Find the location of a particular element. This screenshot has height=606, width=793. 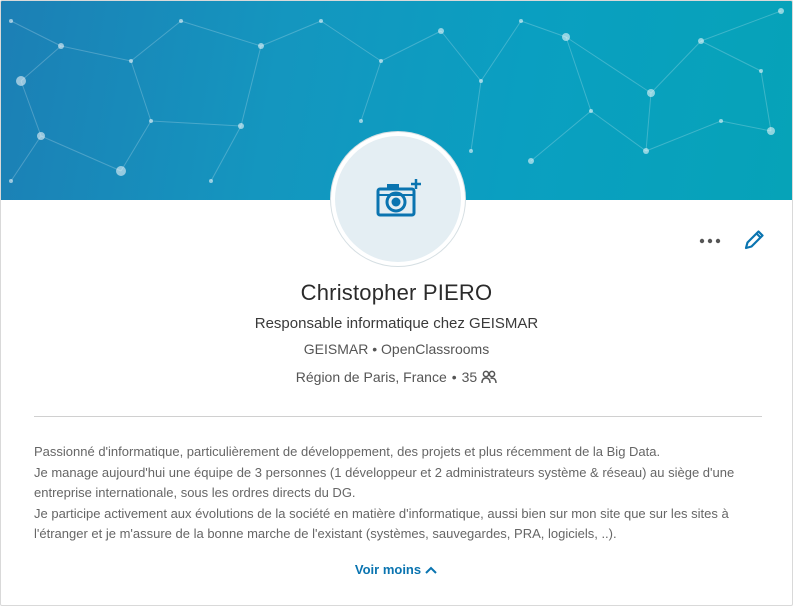

location: Région de Paris, France is located at coordinates (371, 377).